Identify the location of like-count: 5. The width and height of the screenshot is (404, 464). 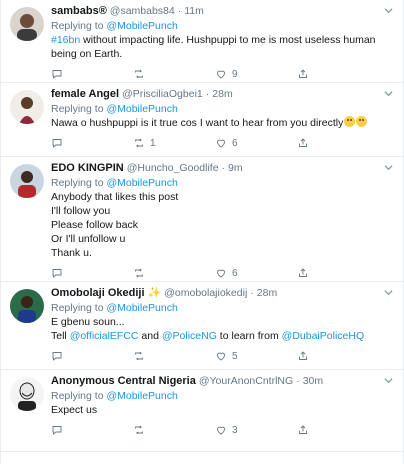
(235, 356).